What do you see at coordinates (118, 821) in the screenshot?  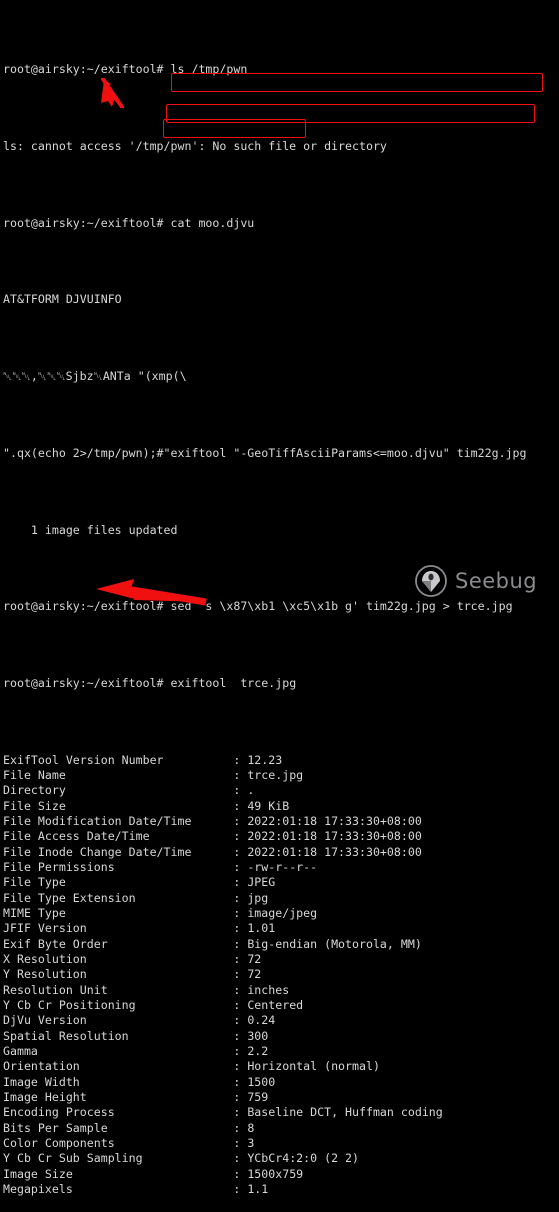 I see `exif-tag: File Modification Date/Time` at bounding box center [118, 821].